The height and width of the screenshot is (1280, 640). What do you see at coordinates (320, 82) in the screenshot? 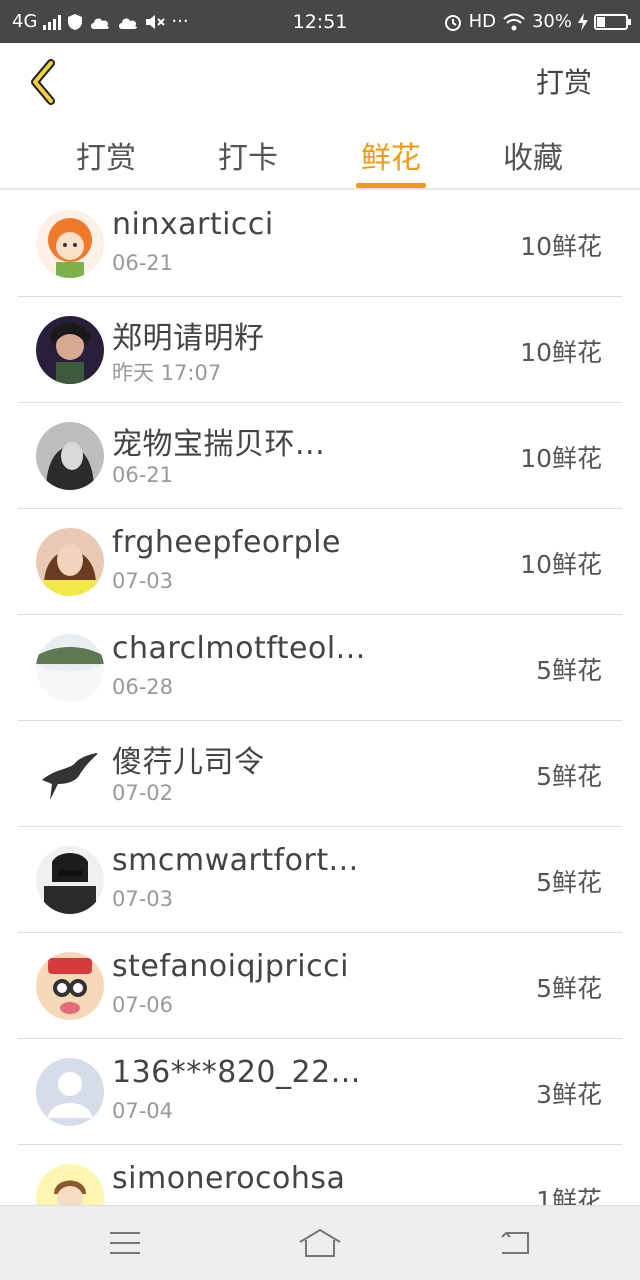
I see `header: 打赏` at bounding box center [320, 82].